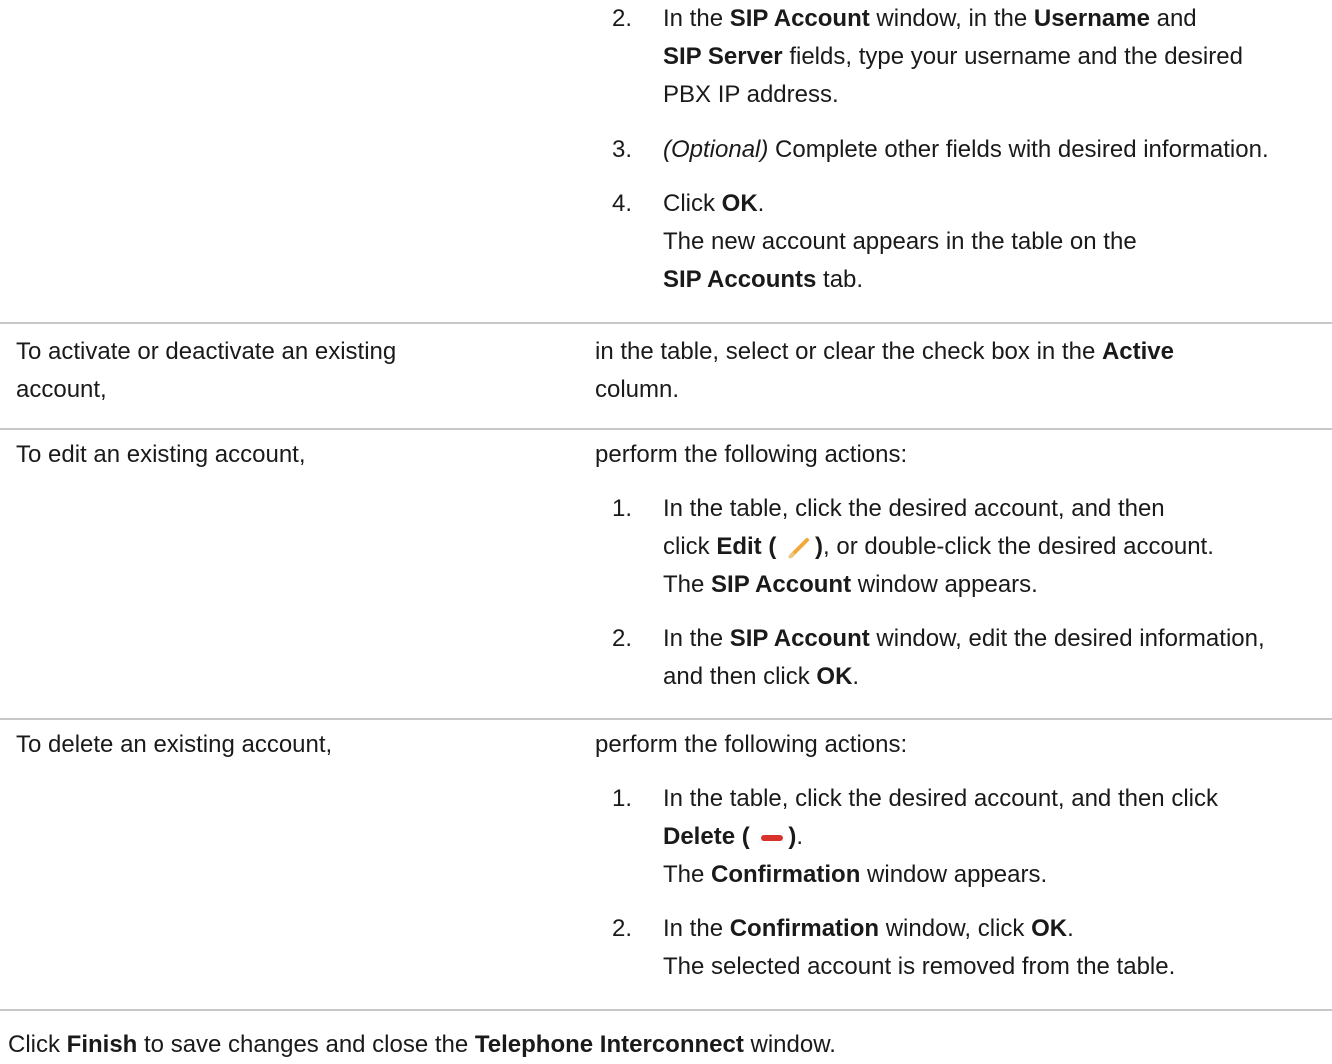  Describe the element at coordinates (751, 94) in the screenshot. I see `step-line: PBX IP address.` at that location.